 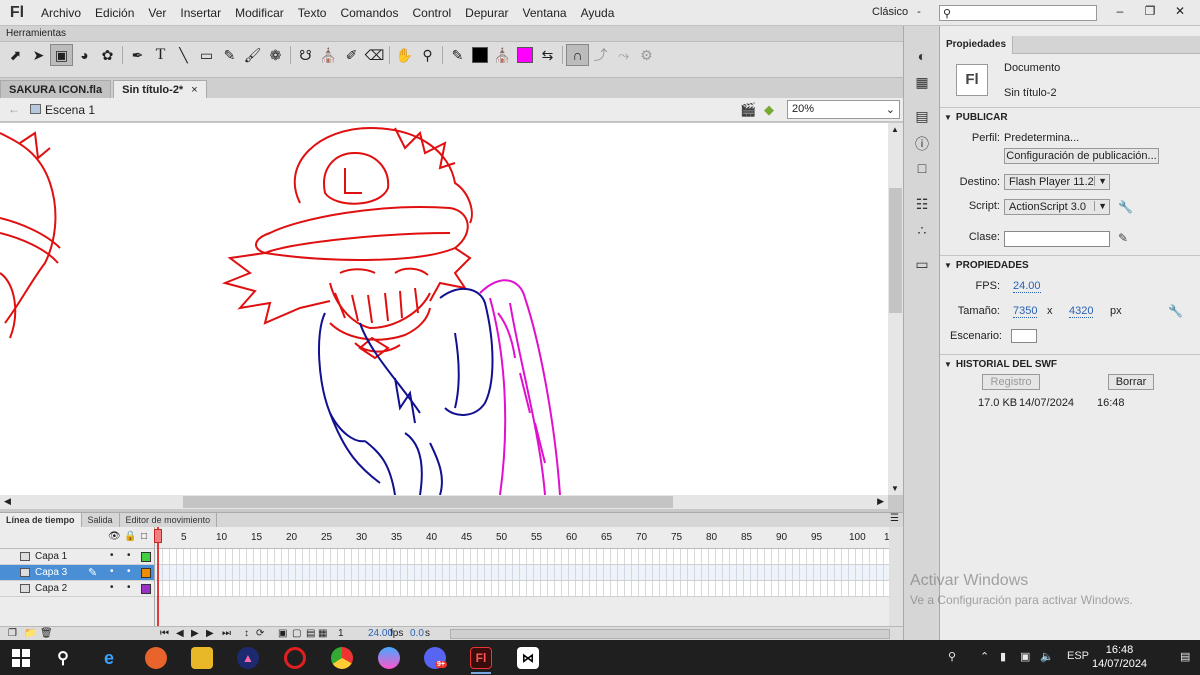 I want to click on clock: 16:48 14/07/2024, so click(x=1119, y=657).